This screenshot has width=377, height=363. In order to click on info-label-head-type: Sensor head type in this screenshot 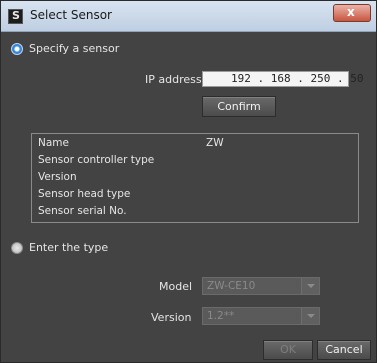, I will do `click(84, 194)`.